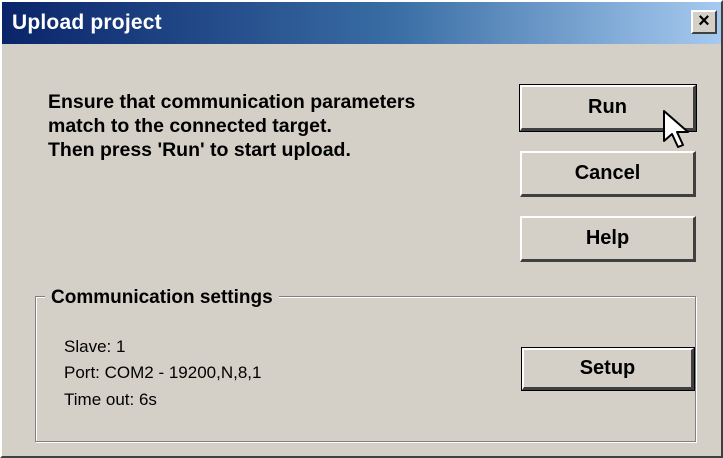 This screenshot has width=723, height=458. Describe the element at coordinates (95, 346) in the screenshot. I see `slave-setting: Slave: 1` at that location.